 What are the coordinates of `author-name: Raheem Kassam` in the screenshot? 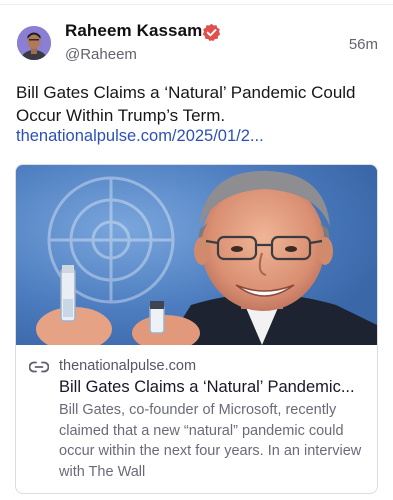 It's located at (133, 31).